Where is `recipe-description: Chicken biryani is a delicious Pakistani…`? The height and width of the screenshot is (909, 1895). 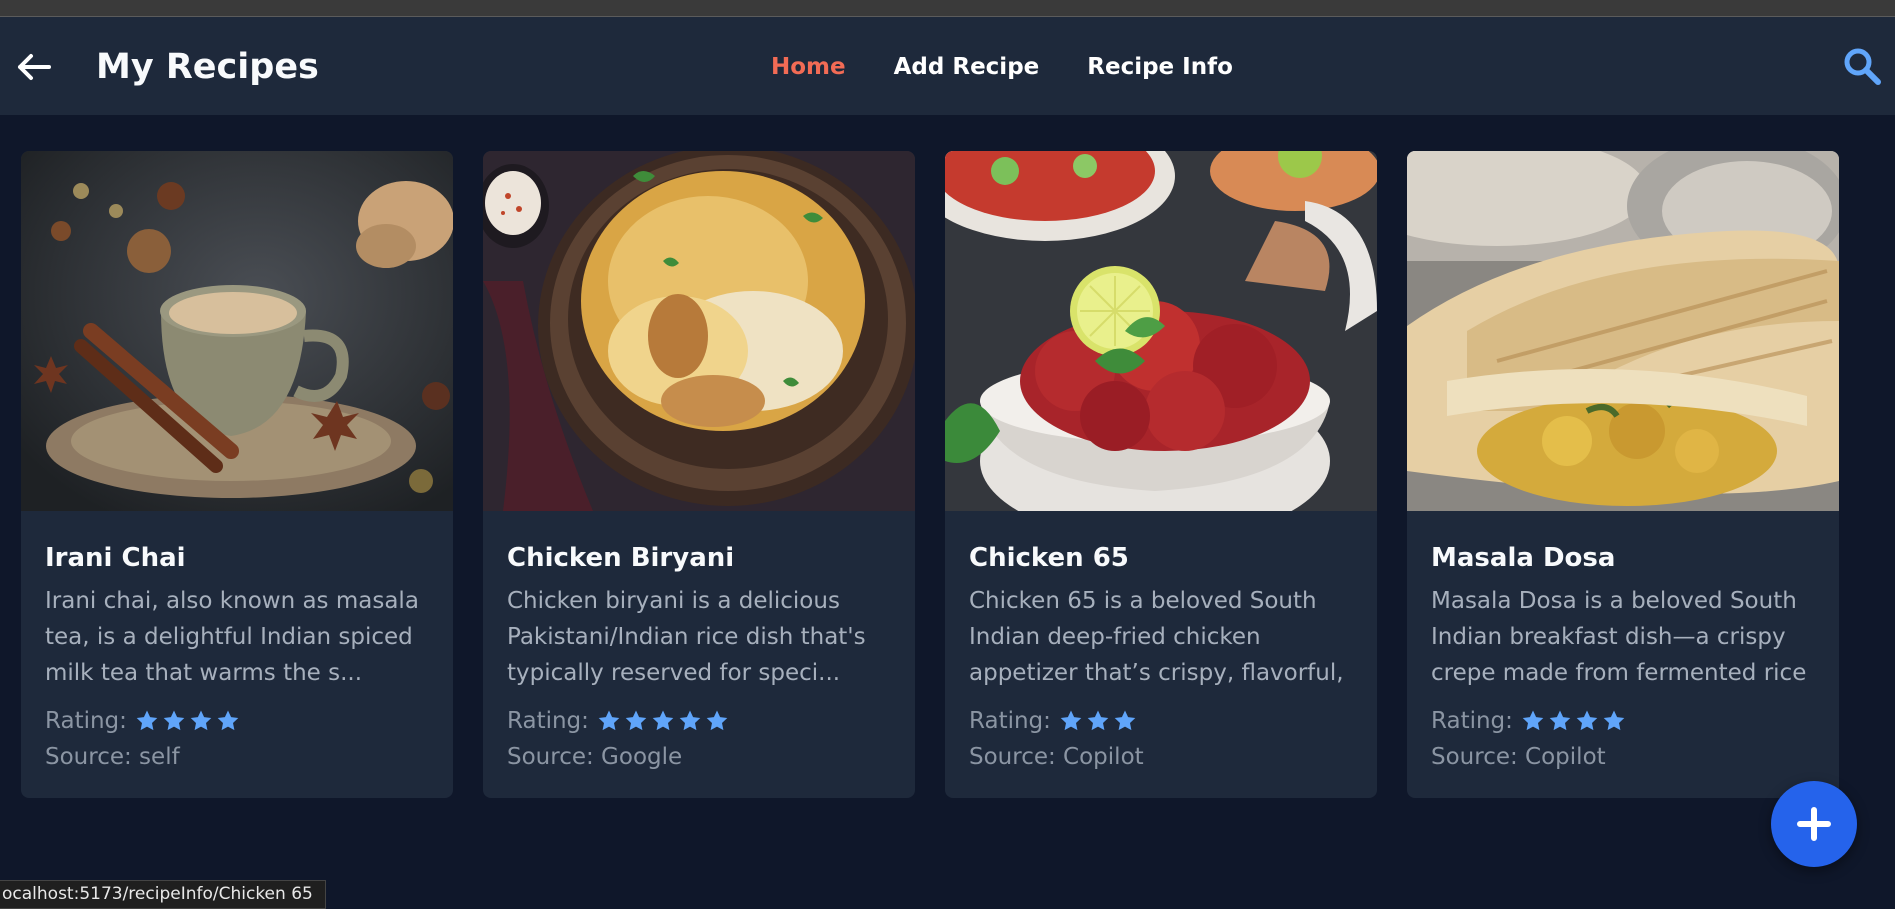
recipe-description: Chicken biryani is a delicious Pakistani… is located at coordinates (686, 637).